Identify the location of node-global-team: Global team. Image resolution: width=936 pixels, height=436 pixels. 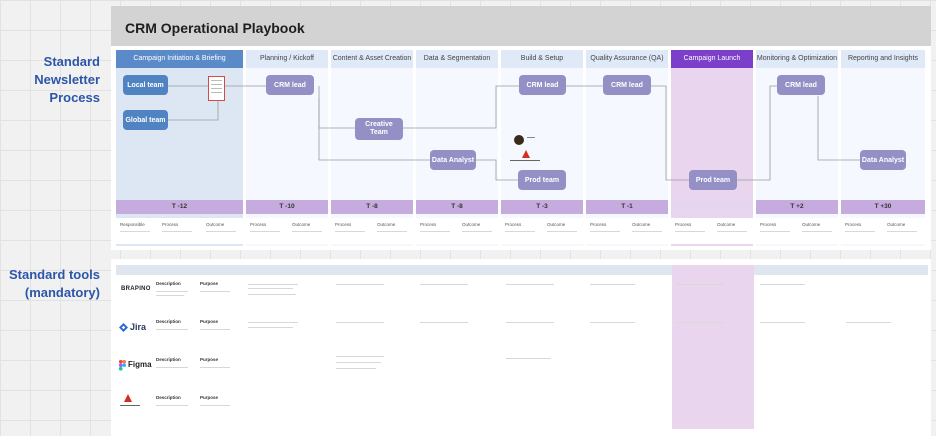
(145, 120).